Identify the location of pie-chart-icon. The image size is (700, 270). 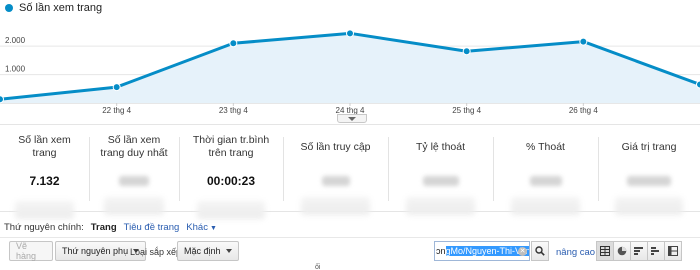
(622, 251).